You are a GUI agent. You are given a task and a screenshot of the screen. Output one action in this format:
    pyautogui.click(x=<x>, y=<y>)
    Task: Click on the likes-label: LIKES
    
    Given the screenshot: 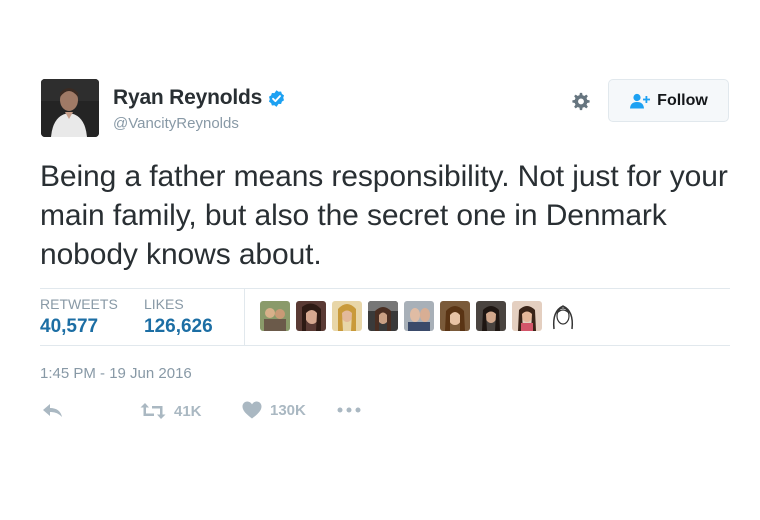 What is the action you would take?
    pyautogui.click(x=164, y=304)
    